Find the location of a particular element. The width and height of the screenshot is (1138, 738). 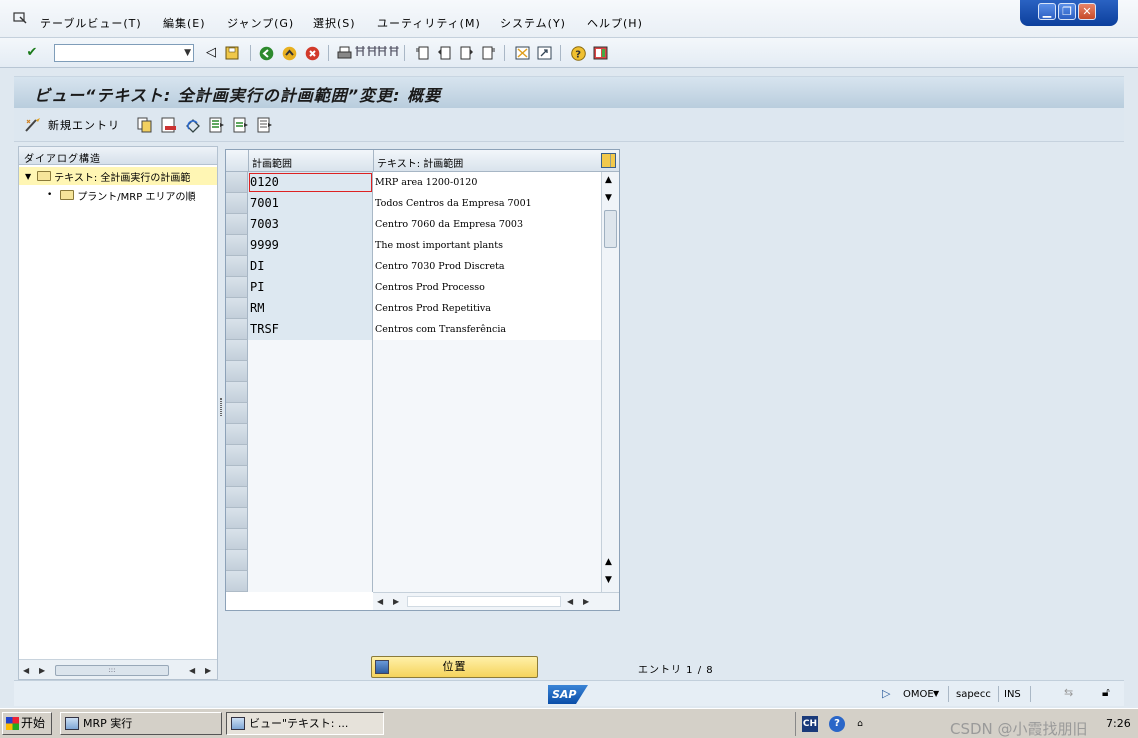

menu-help: ヘルプ(H) is located at coordinates (615, 23).